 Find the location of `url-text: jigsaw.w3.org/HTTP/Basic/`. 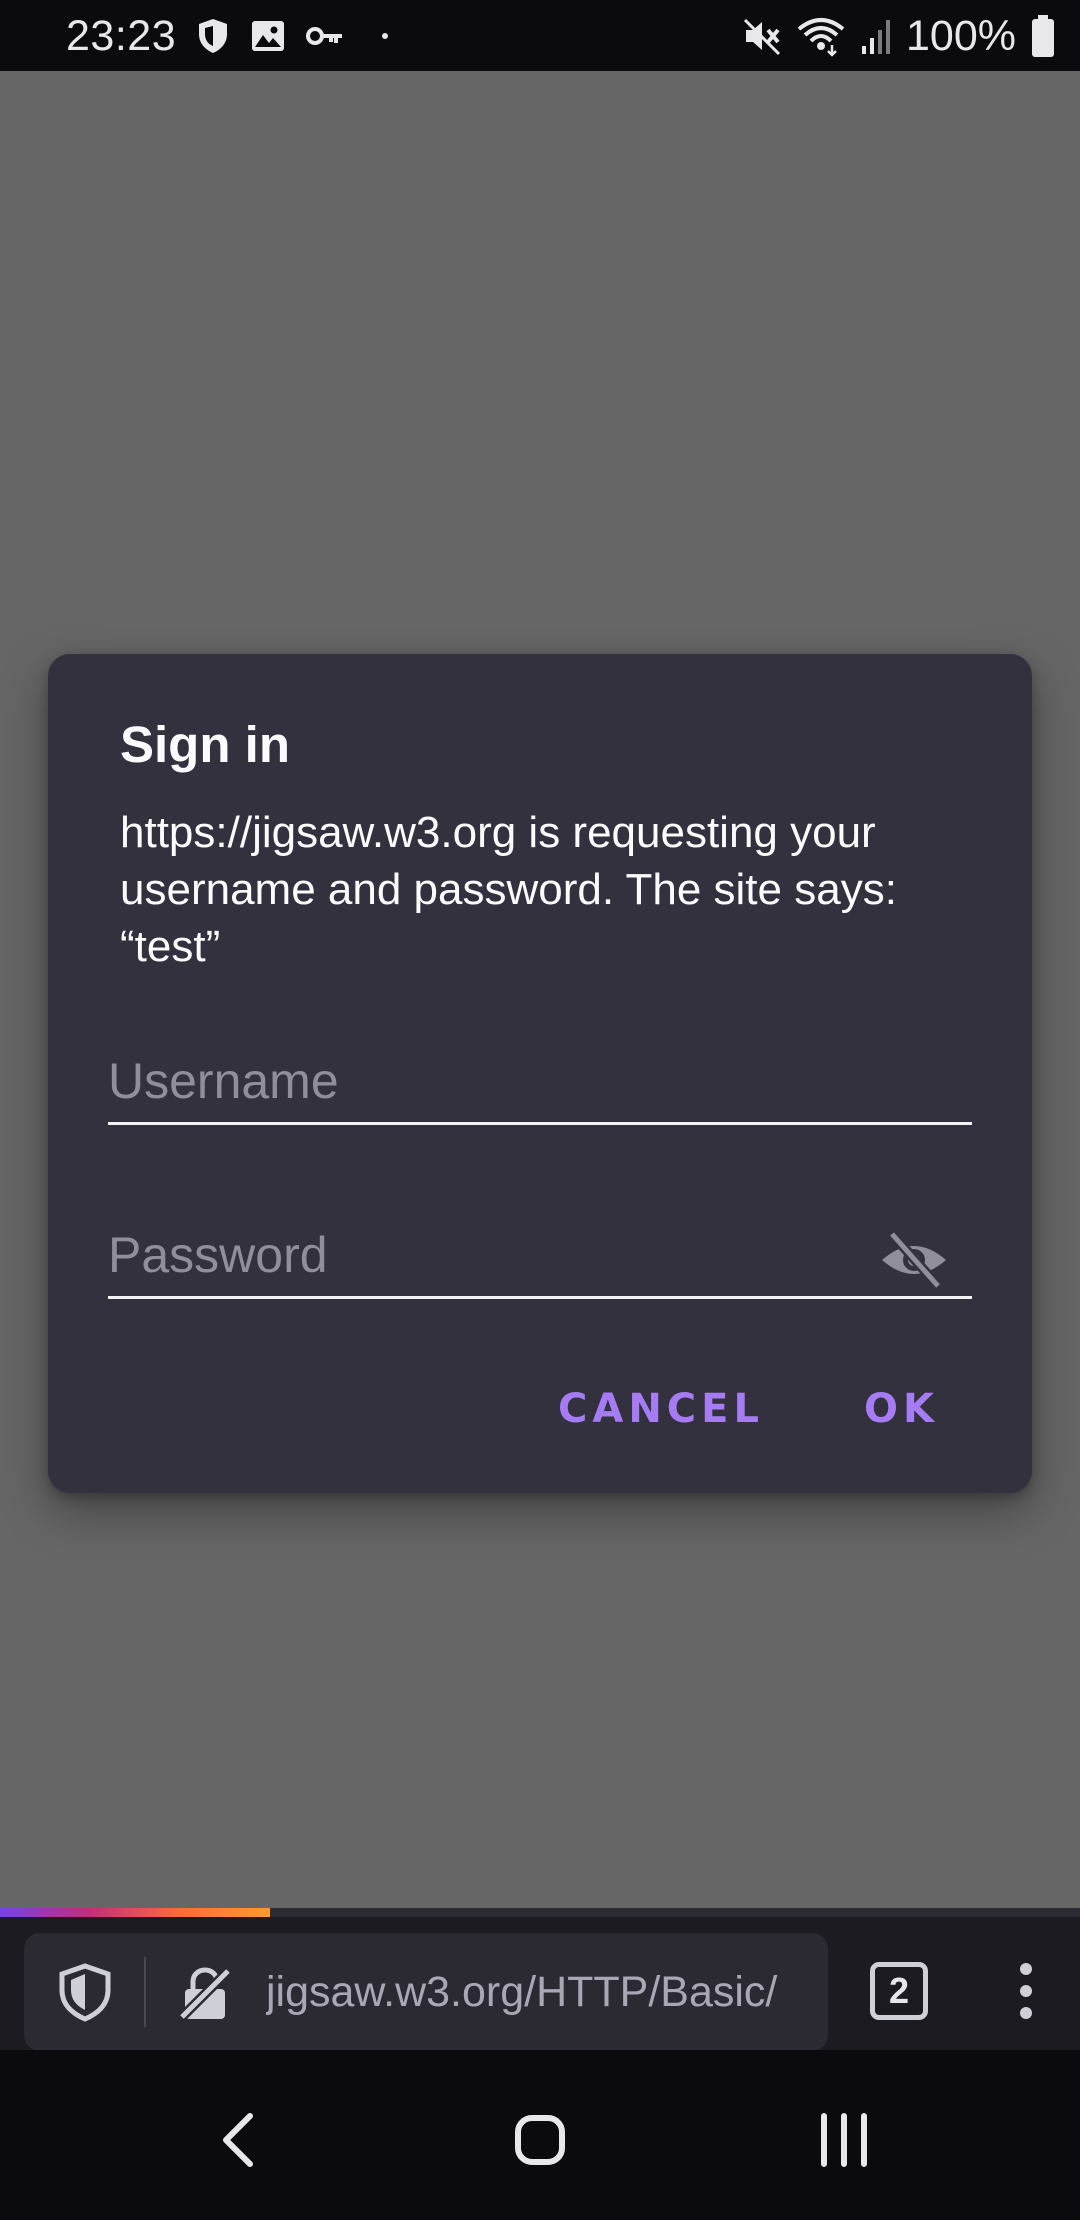

url-text: jigsaw.w3.org/HTTP/Basic/ is located at coordinates (522, 1992).